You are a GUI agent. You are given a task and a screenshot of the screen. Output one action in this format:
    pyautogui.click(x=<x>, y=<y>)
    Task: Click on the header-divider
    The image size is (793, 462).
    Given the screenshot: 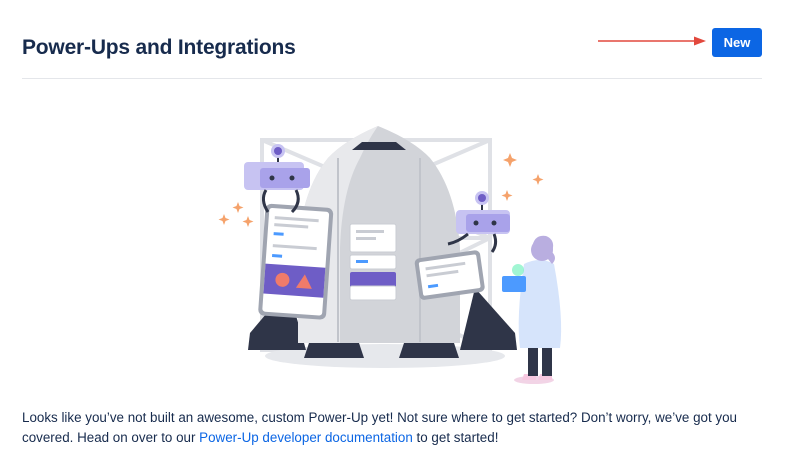 What is the action you would take?
    pyautogui.click(x=392, y=78)
    